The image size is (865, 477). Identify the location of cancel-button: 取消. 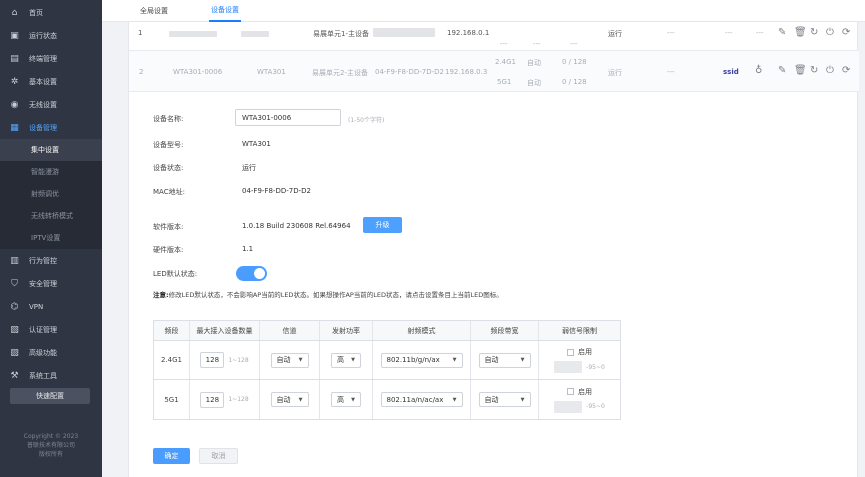
(218, 456).